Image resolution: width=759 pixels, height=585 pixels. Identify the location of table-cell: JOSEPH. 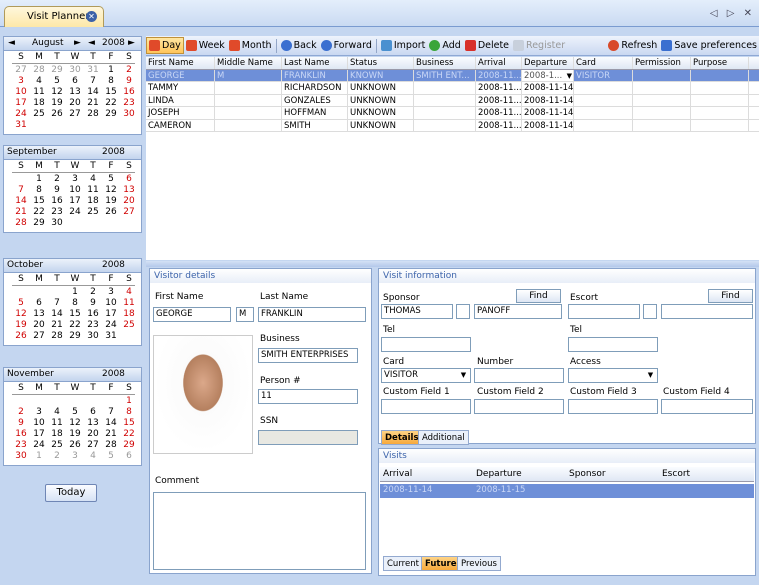
(180, 113).